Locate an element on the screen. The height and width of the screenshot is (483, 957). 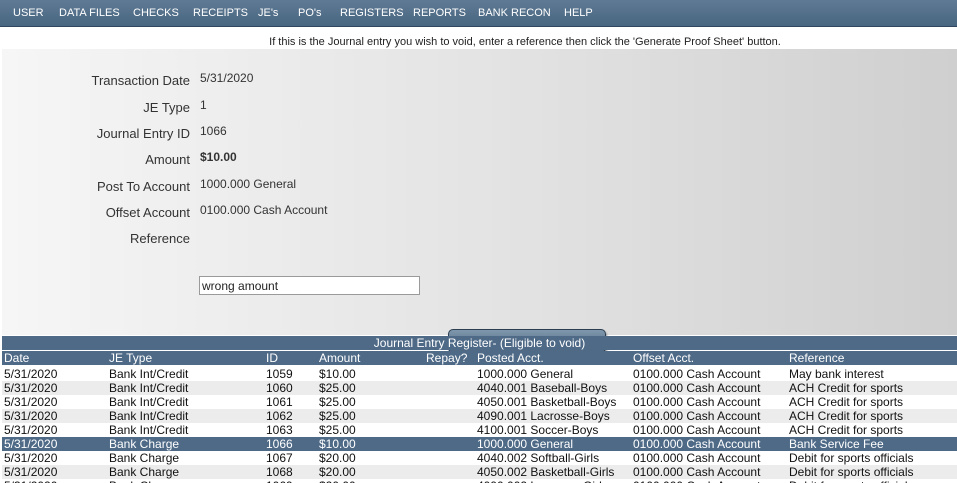
reference-label: Reference is located at coordinates (160, 238).